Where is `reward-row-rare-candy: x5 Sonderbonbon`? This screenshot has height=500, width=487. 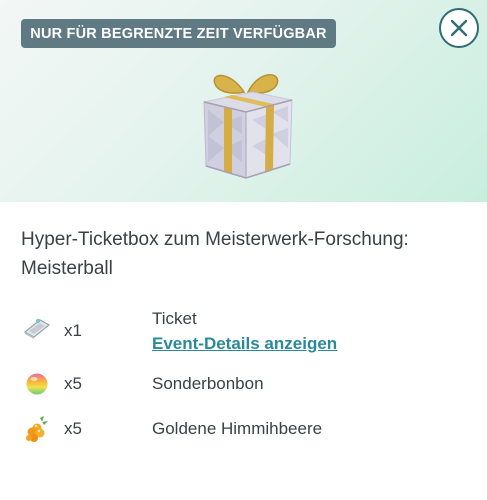 reward-row-rare-candy: x5 Sonderbonbon is located at coordinates (243, 384).